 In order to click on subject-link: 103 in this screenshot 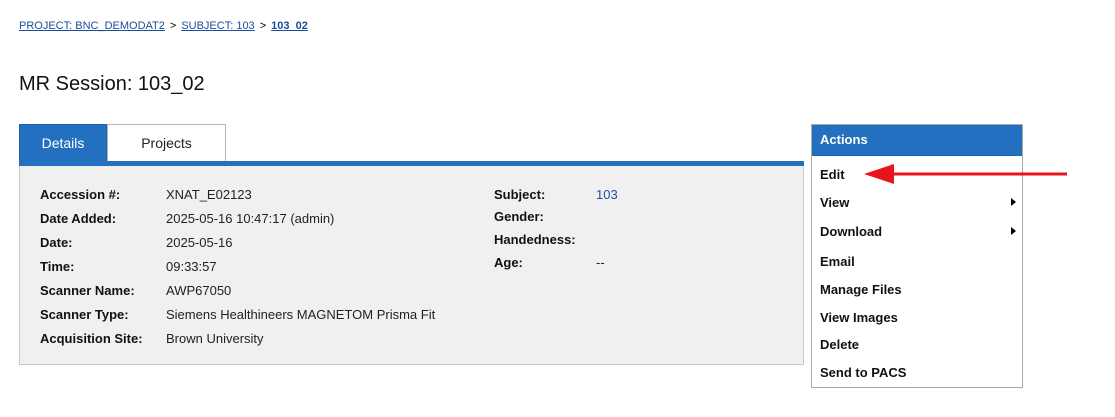, I will do `click(607, 194)`.